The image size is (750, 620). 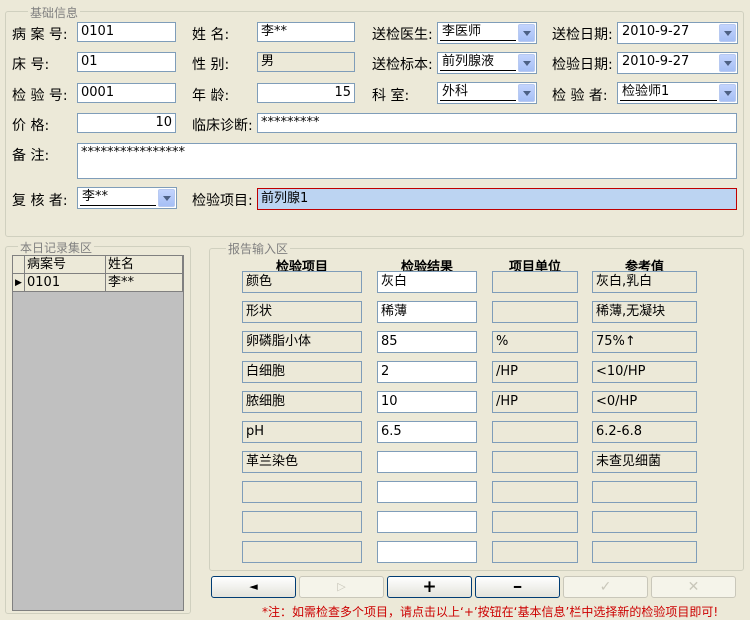 I want to click on table-cell: 0101, so click(x=65, y=283).